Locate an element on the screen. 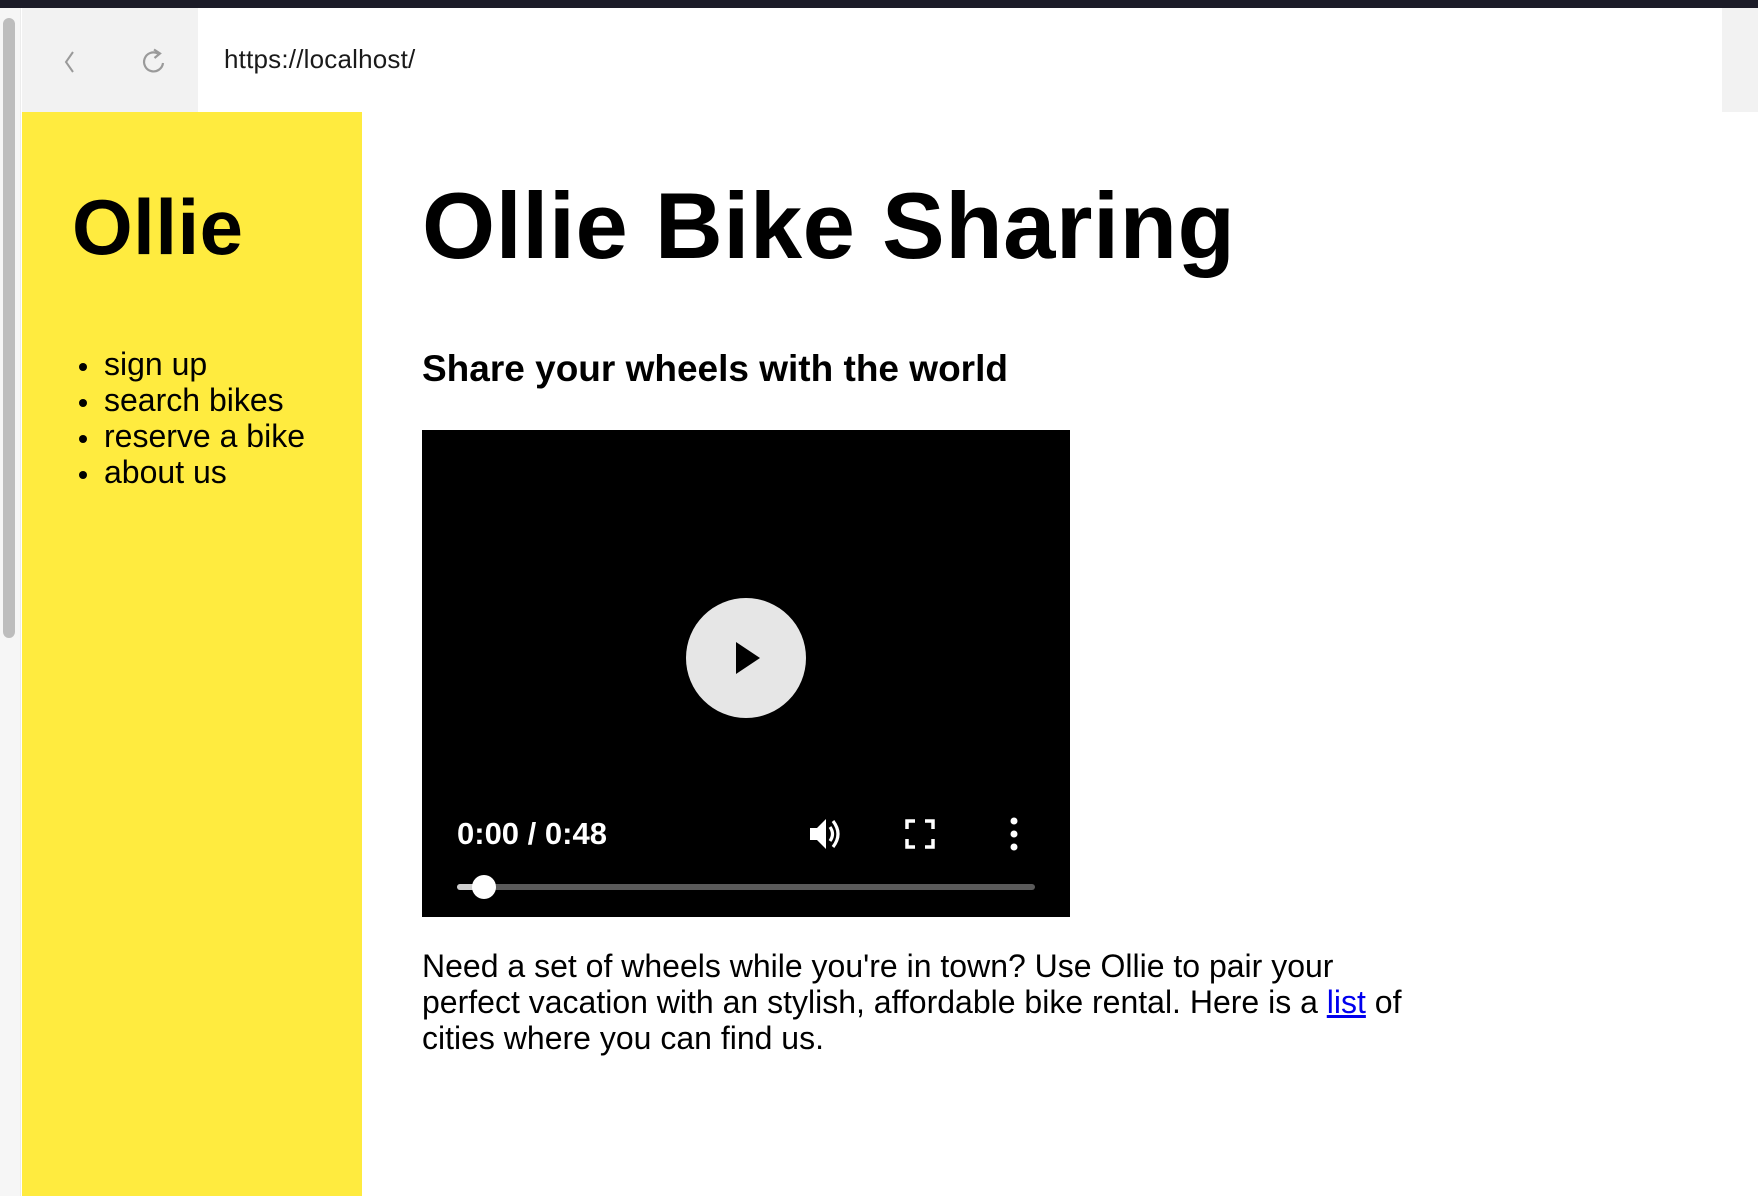 This screenshot has height=1196, width=1758. more-options-button is located at coordinates (1014, 834).